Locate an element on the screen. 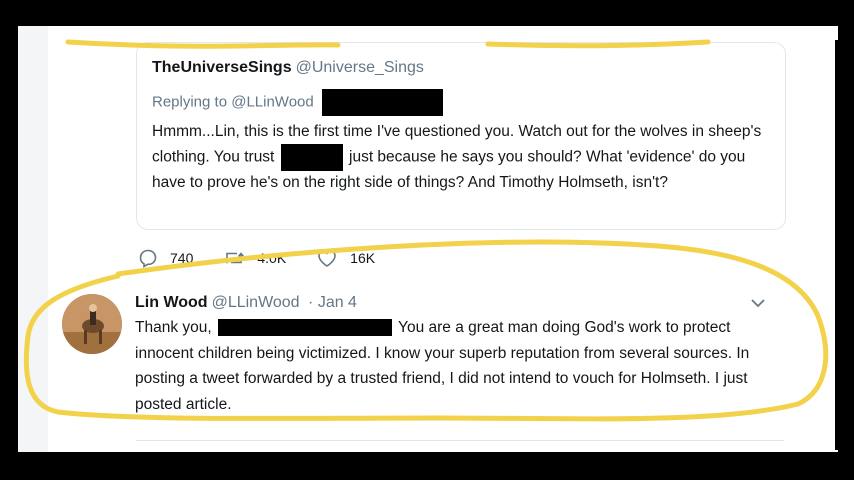  quoted-author: TheUniverseSings @Universe_Sings is located at coordinates (288, 68).